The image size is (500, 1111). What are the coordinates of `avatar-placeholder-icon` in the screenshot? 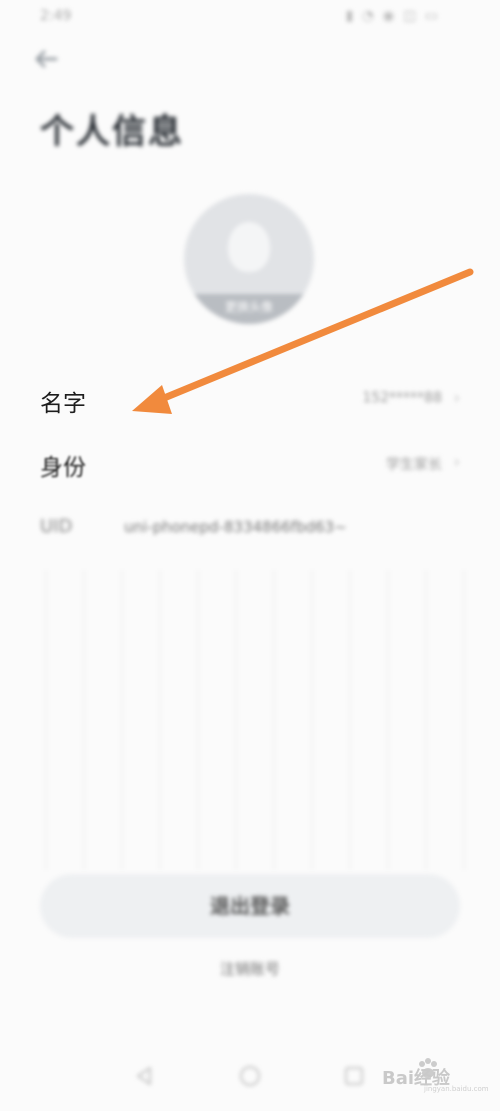 It's located at (249, 247).